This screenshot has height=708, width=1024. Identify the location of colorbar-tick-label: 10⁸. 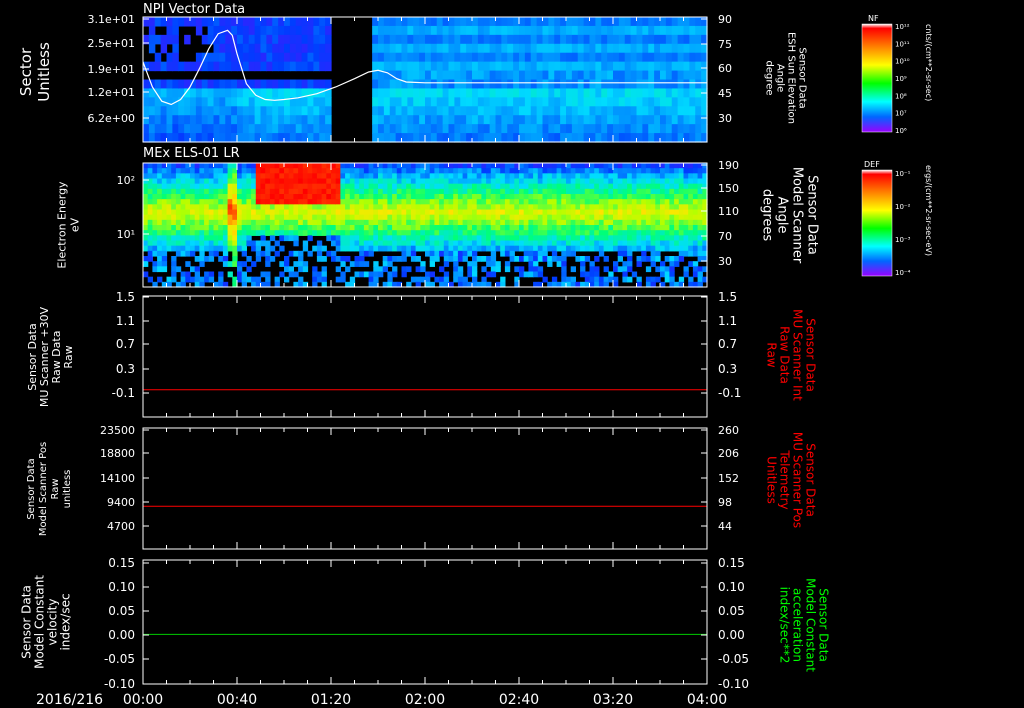
(901, 96).